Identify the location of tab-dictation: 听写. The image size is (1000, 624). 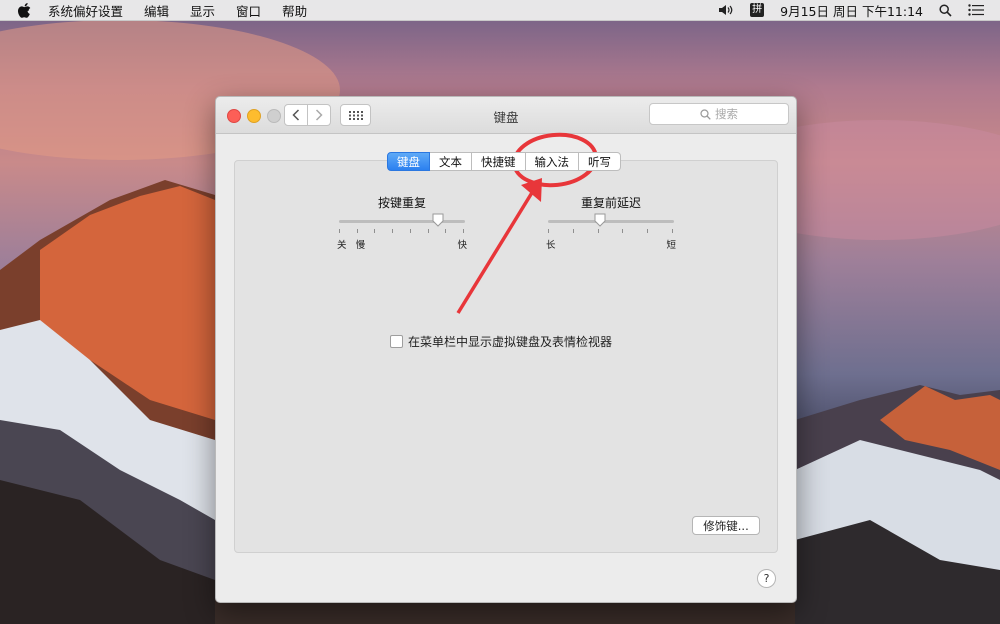
(600, 161).